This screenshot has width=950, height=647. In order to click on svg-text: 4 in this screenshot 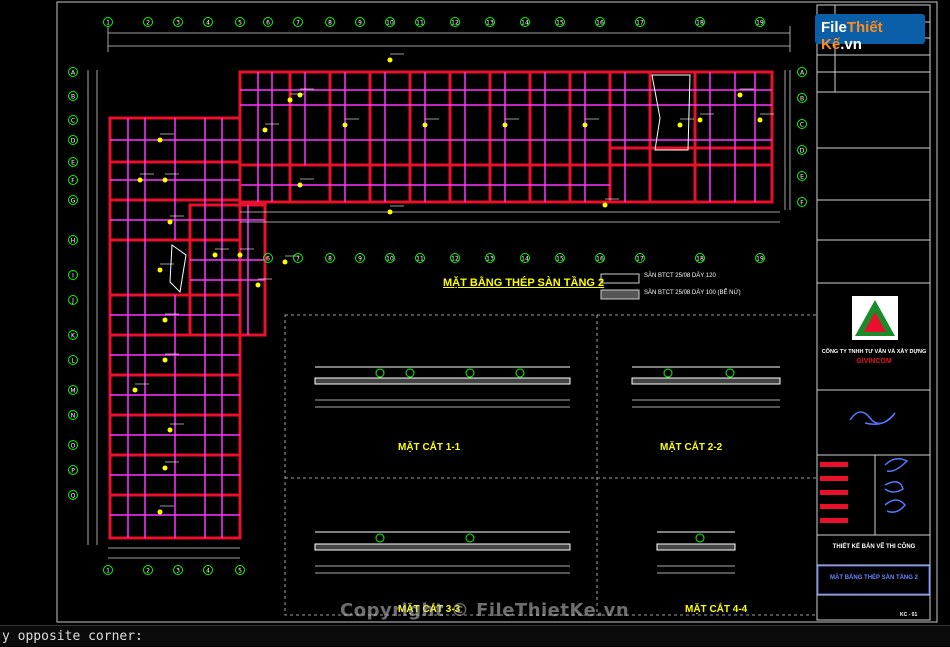, I will do `click(208, 571)`.